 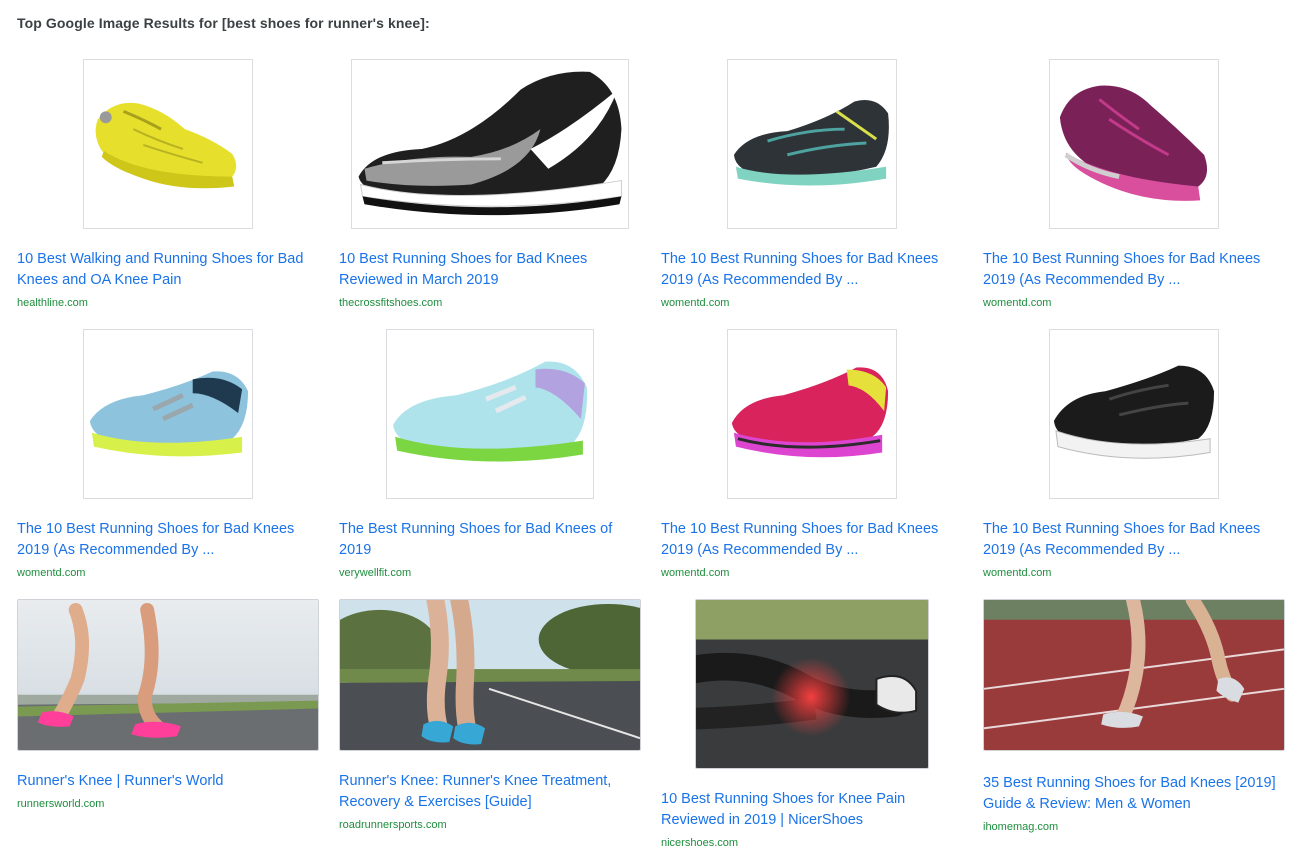 What do you see at coordinates (700, 843) in the screenshot?
I see `result-domain: nicershoes.com` at bounding box center [700, 843].